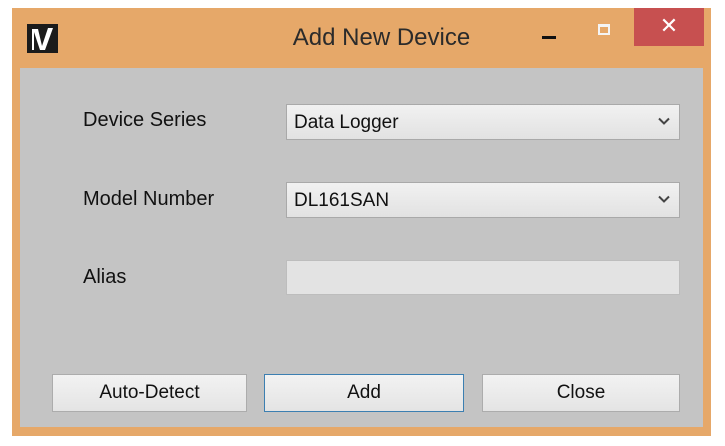  I want to click on alias-label: Alias, so click(105, 277).